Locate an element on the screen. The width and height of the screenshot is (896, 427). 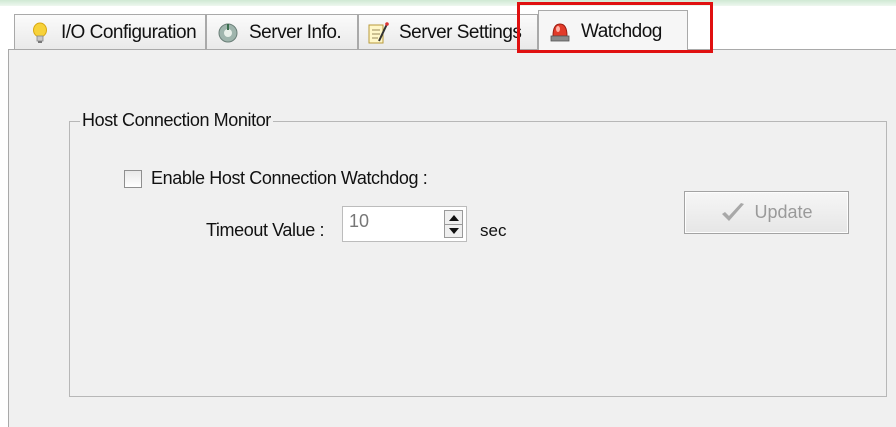
timeout-spinbox: 10 is located at coordinates (404, 224).